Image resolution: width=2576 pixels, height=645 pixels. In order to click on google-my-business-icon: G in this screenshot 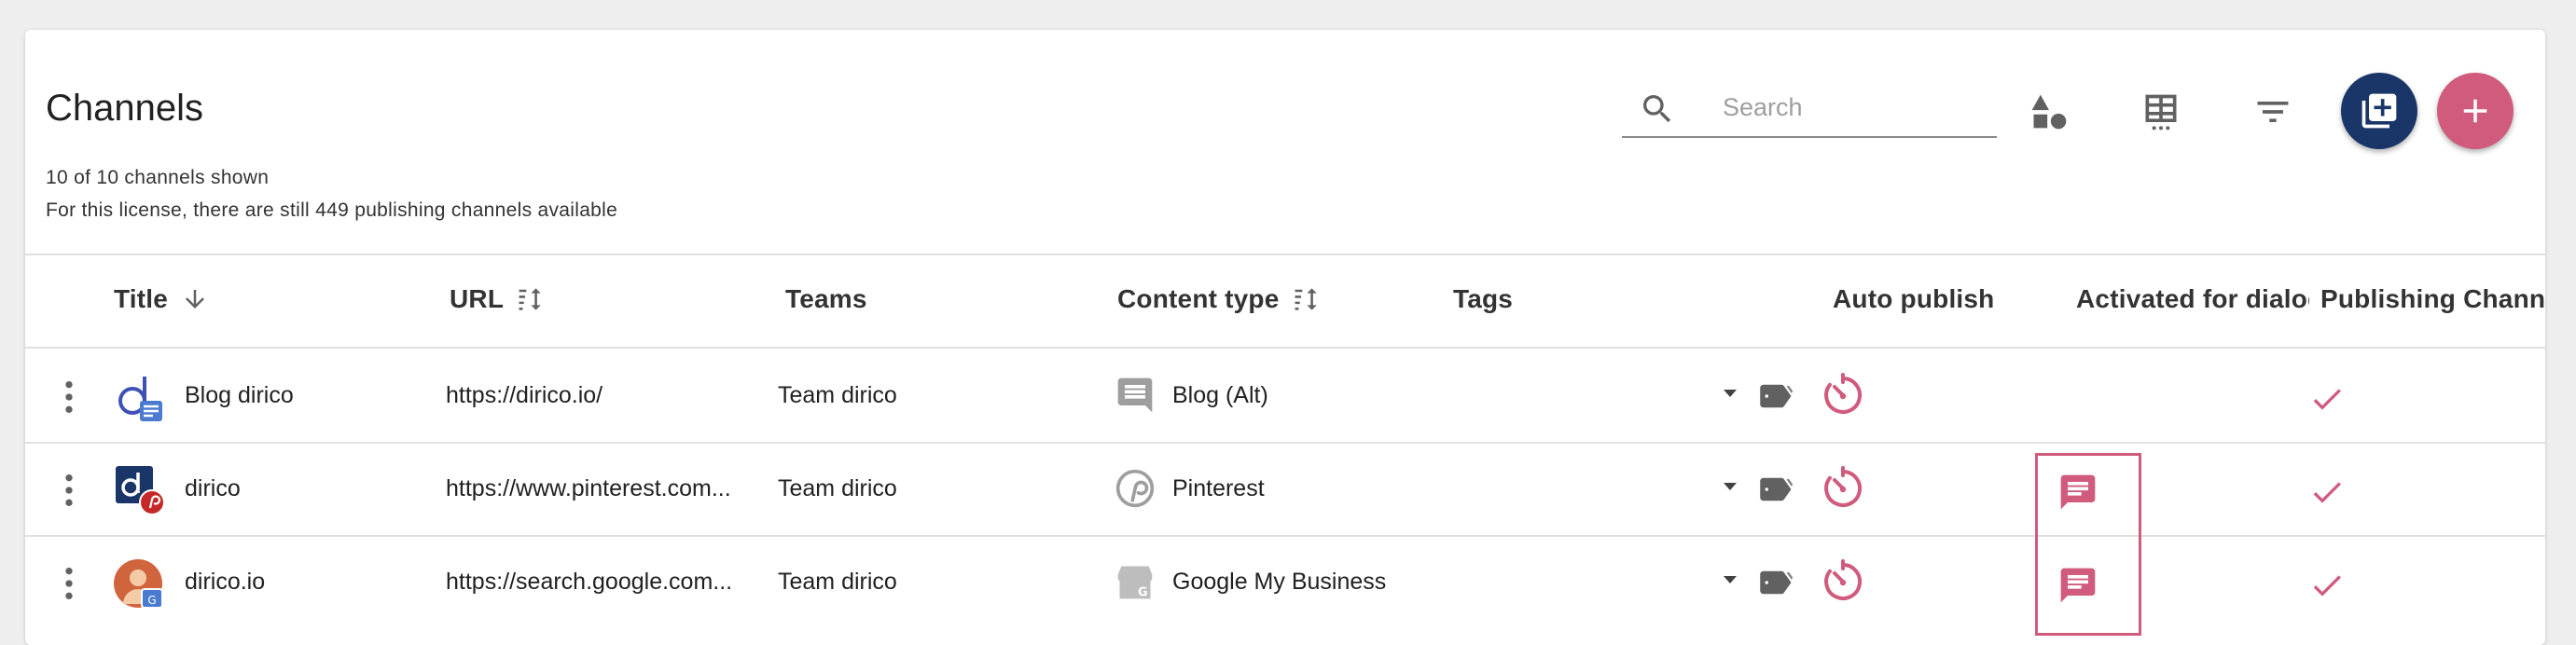, I will do `click(1135, 583)`.